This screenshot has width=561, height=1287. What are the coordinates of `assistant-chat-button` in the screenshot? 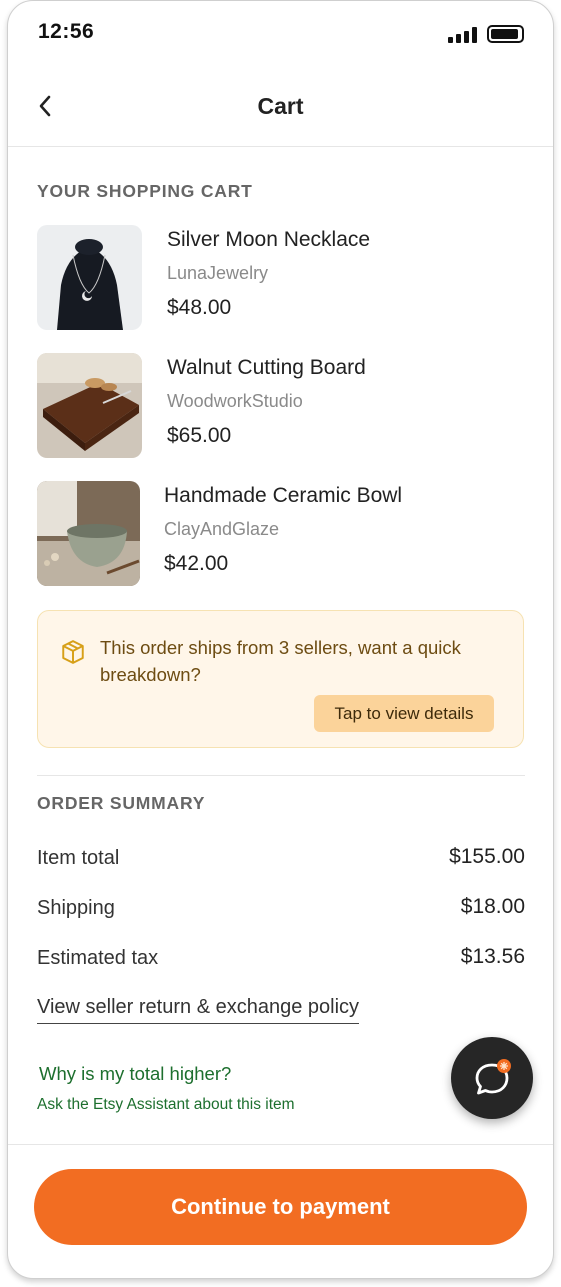 It's located at (492, 1078).